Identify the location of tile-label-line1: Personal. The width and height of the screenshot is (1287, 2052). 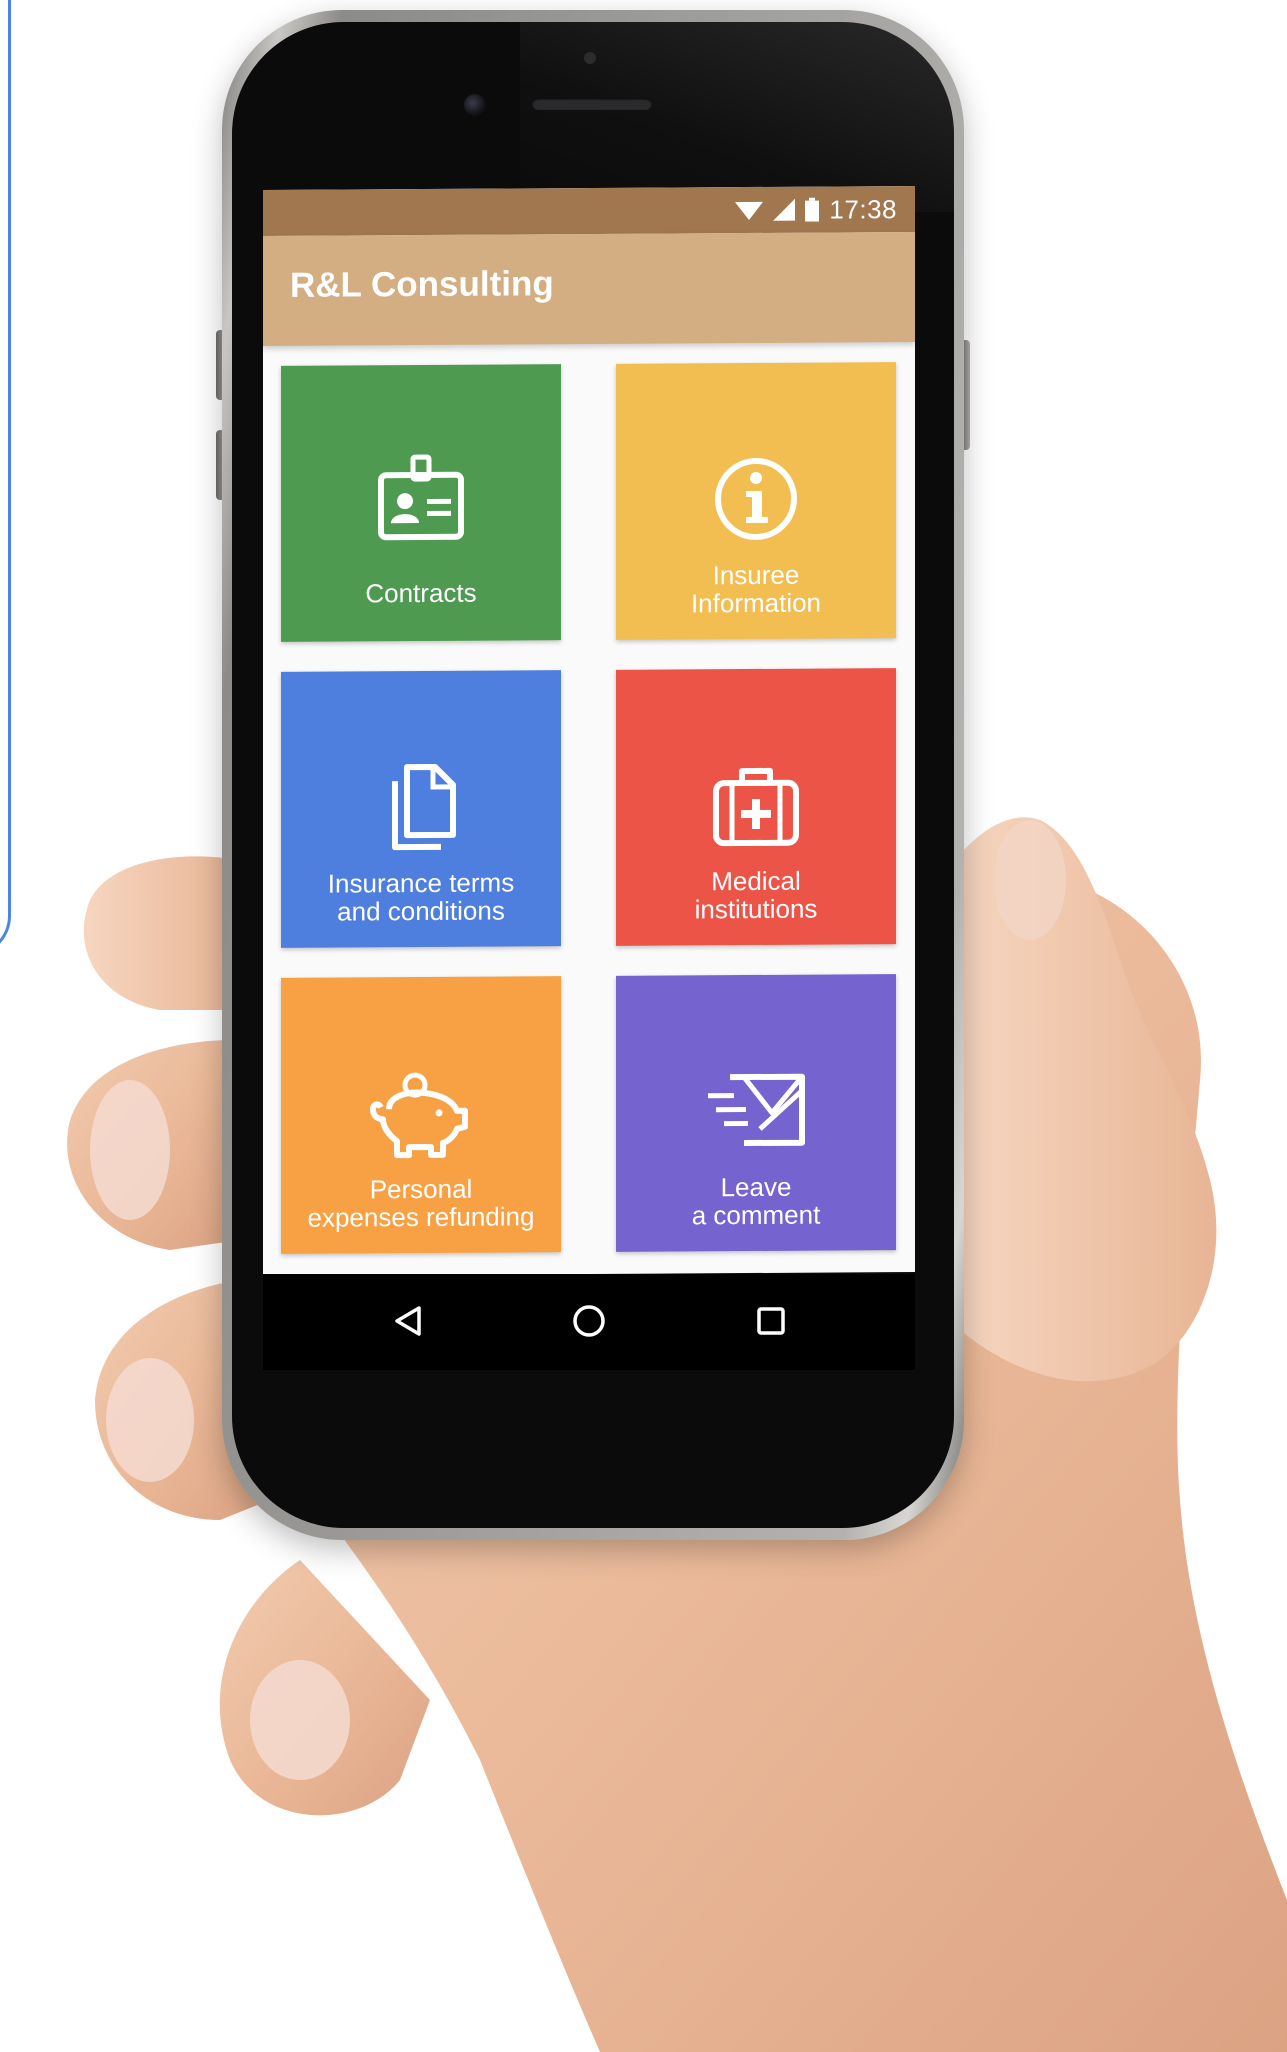
(421, 1189).